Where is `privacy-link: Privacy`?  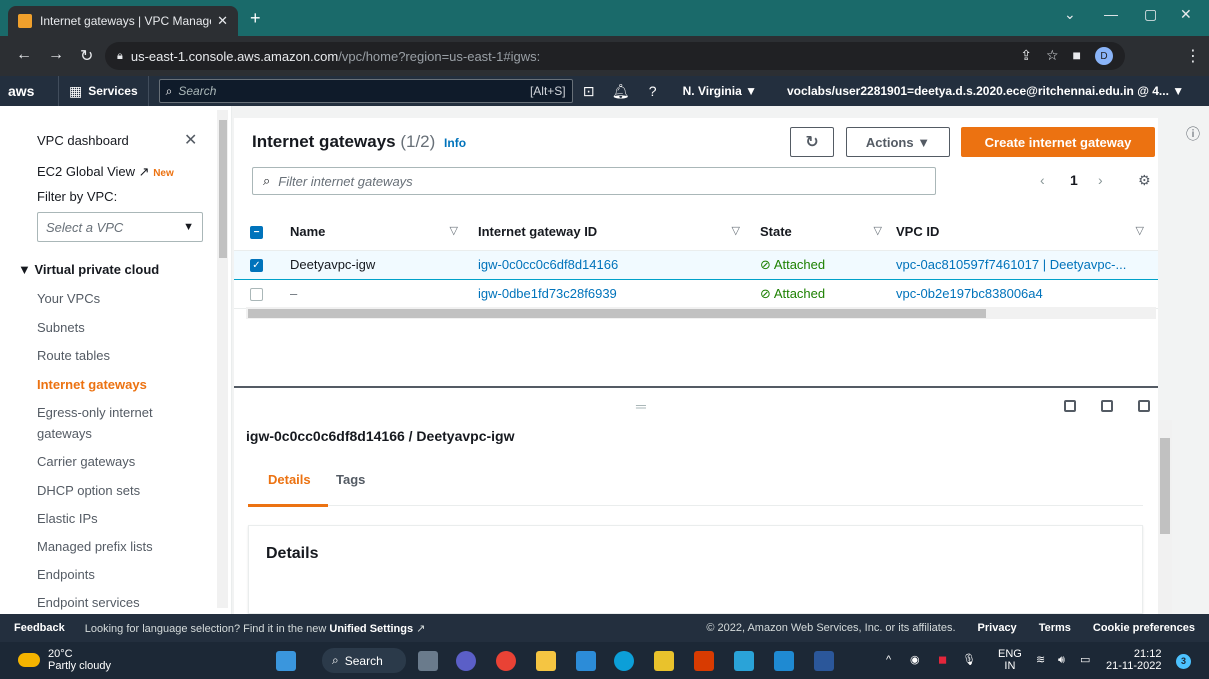
privacy-link: Privacy is located at coordinates (997, 628).